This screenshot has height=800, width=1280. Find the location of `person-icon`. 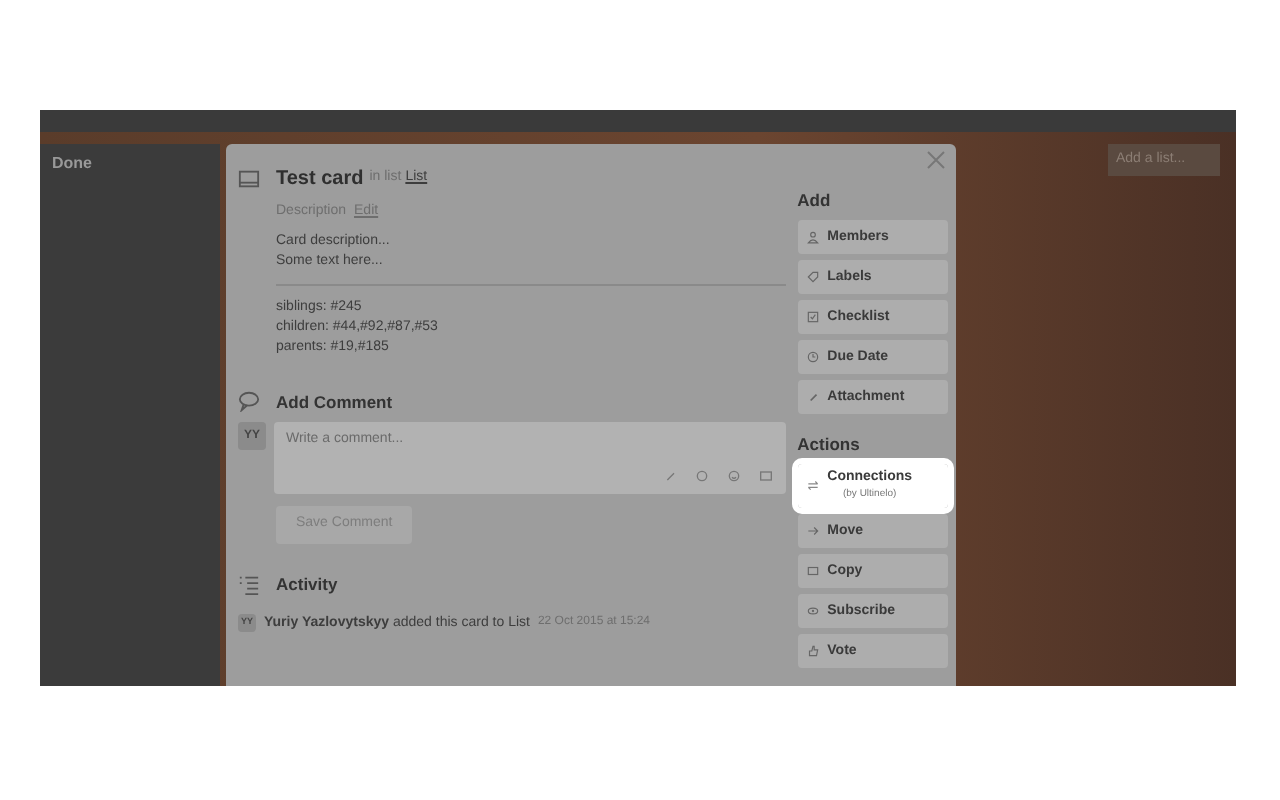

person-icon is located at coordinates (812, 236).